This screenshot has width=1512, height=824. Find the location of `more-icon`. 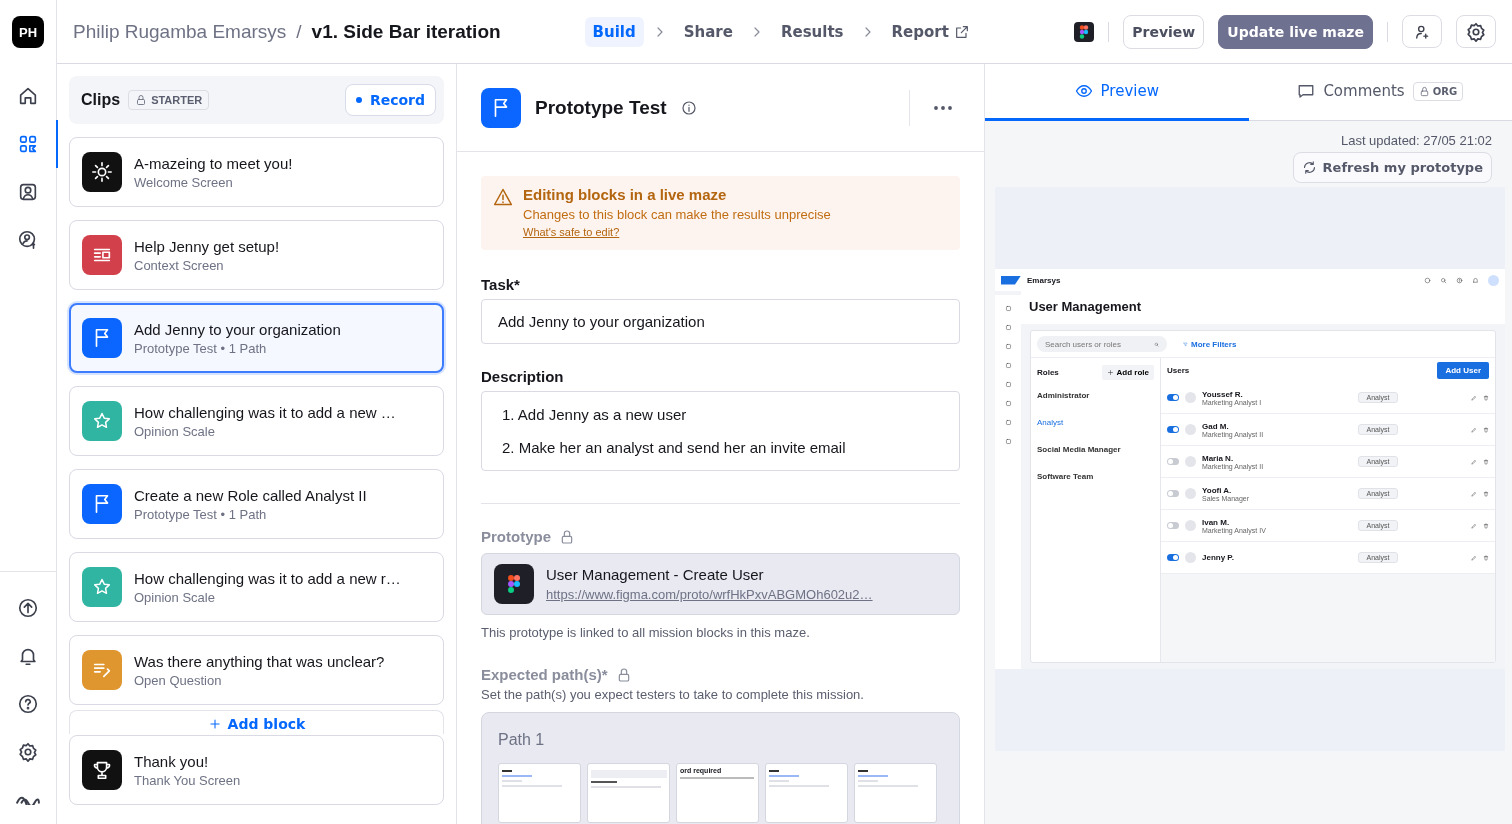

more-icon is located at coordinates (943, 107).